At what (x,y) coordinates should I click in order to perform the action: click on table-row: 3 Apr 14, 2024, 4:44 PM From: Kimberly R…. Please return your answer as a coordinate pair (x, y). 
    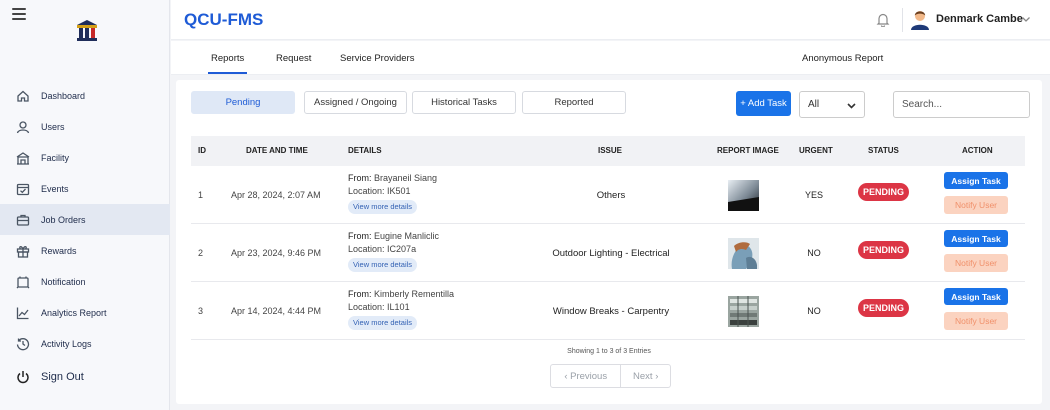
    Looking at the image, I should click on (608, 311).